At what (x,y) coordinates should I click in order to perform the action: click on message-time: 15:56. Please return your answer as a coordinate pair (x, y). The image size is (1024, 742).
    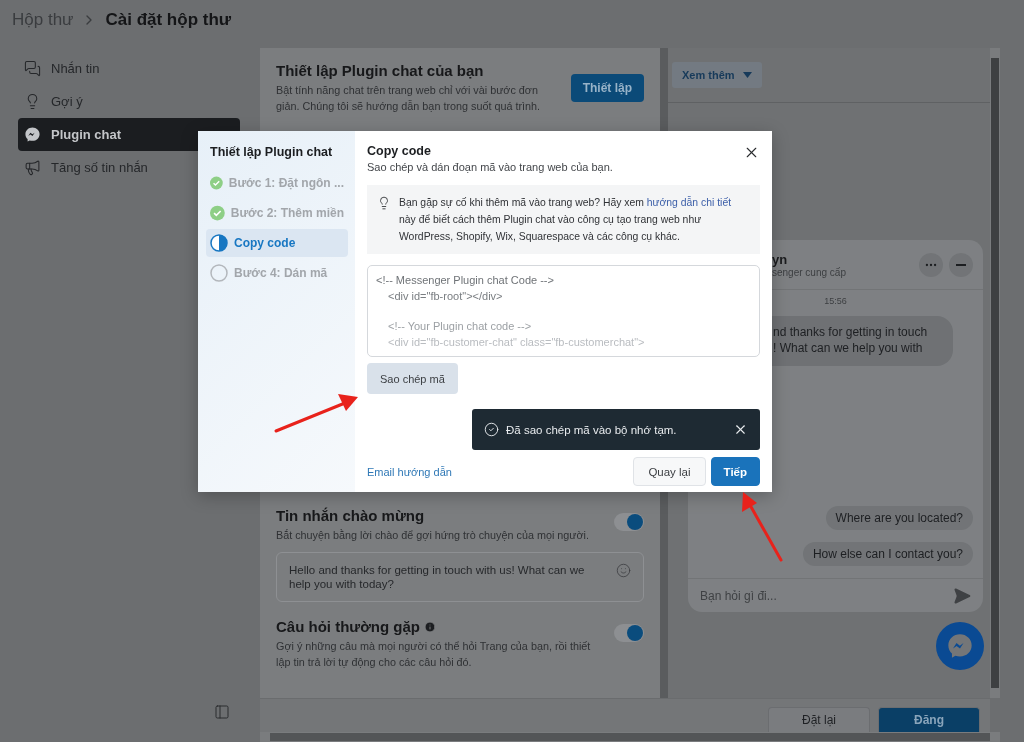
    Looking at the image, I should click on (835, 301).